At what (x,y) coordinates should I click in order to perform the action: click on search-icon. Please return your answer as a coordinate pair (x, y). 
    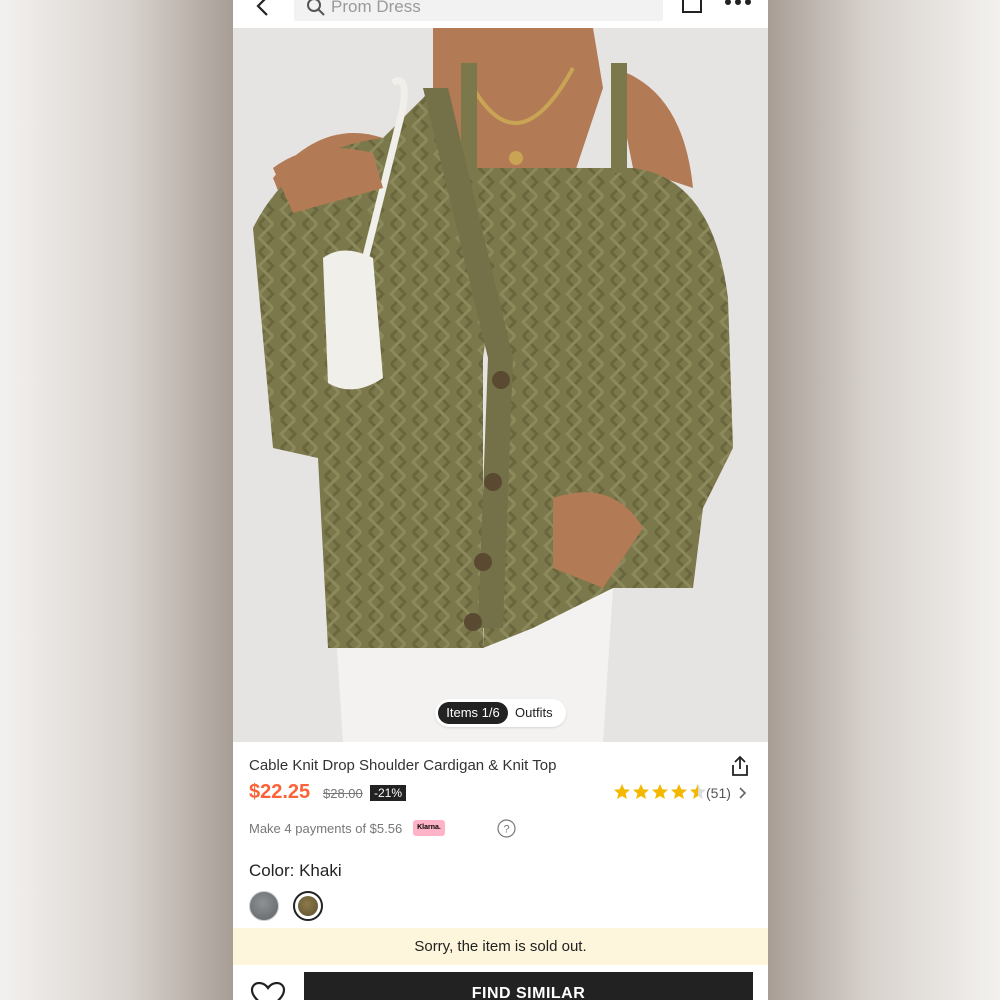
    Looking at the image, I should click on (316, 8).